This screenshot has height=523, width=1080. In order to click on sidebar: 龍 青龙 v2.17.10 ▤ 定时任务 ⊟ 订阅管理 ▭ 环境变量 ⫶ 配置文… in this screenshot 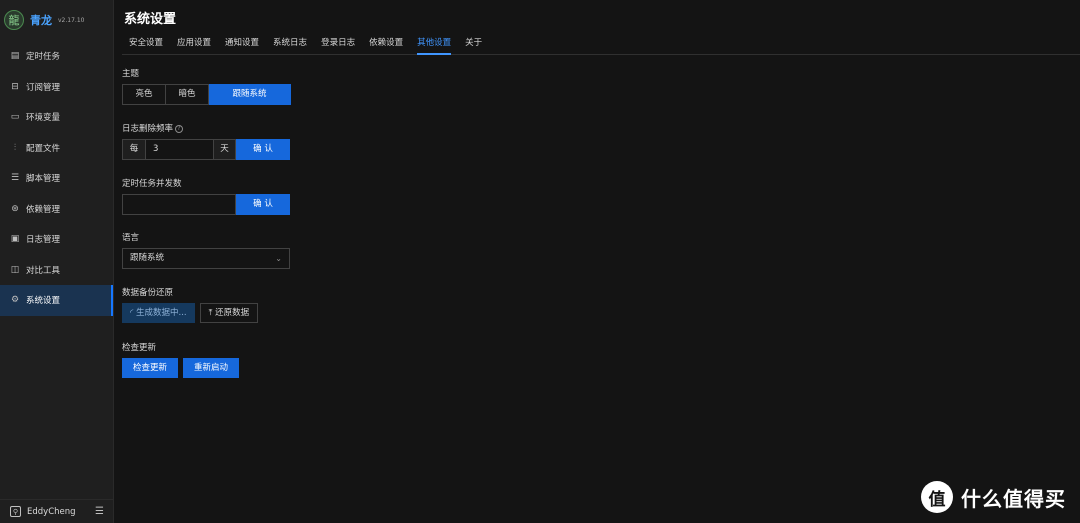, I will do `click(57, 261)`.